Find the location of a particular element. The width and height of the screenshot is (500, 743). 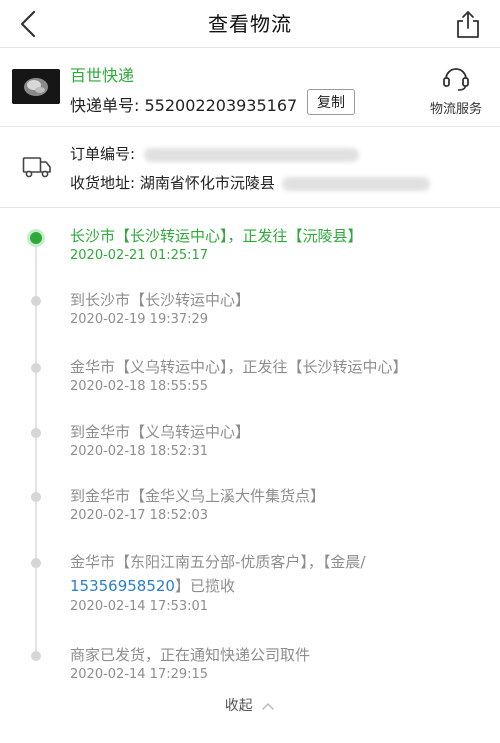

product-thumbnail is located at coordinates (36, 86).